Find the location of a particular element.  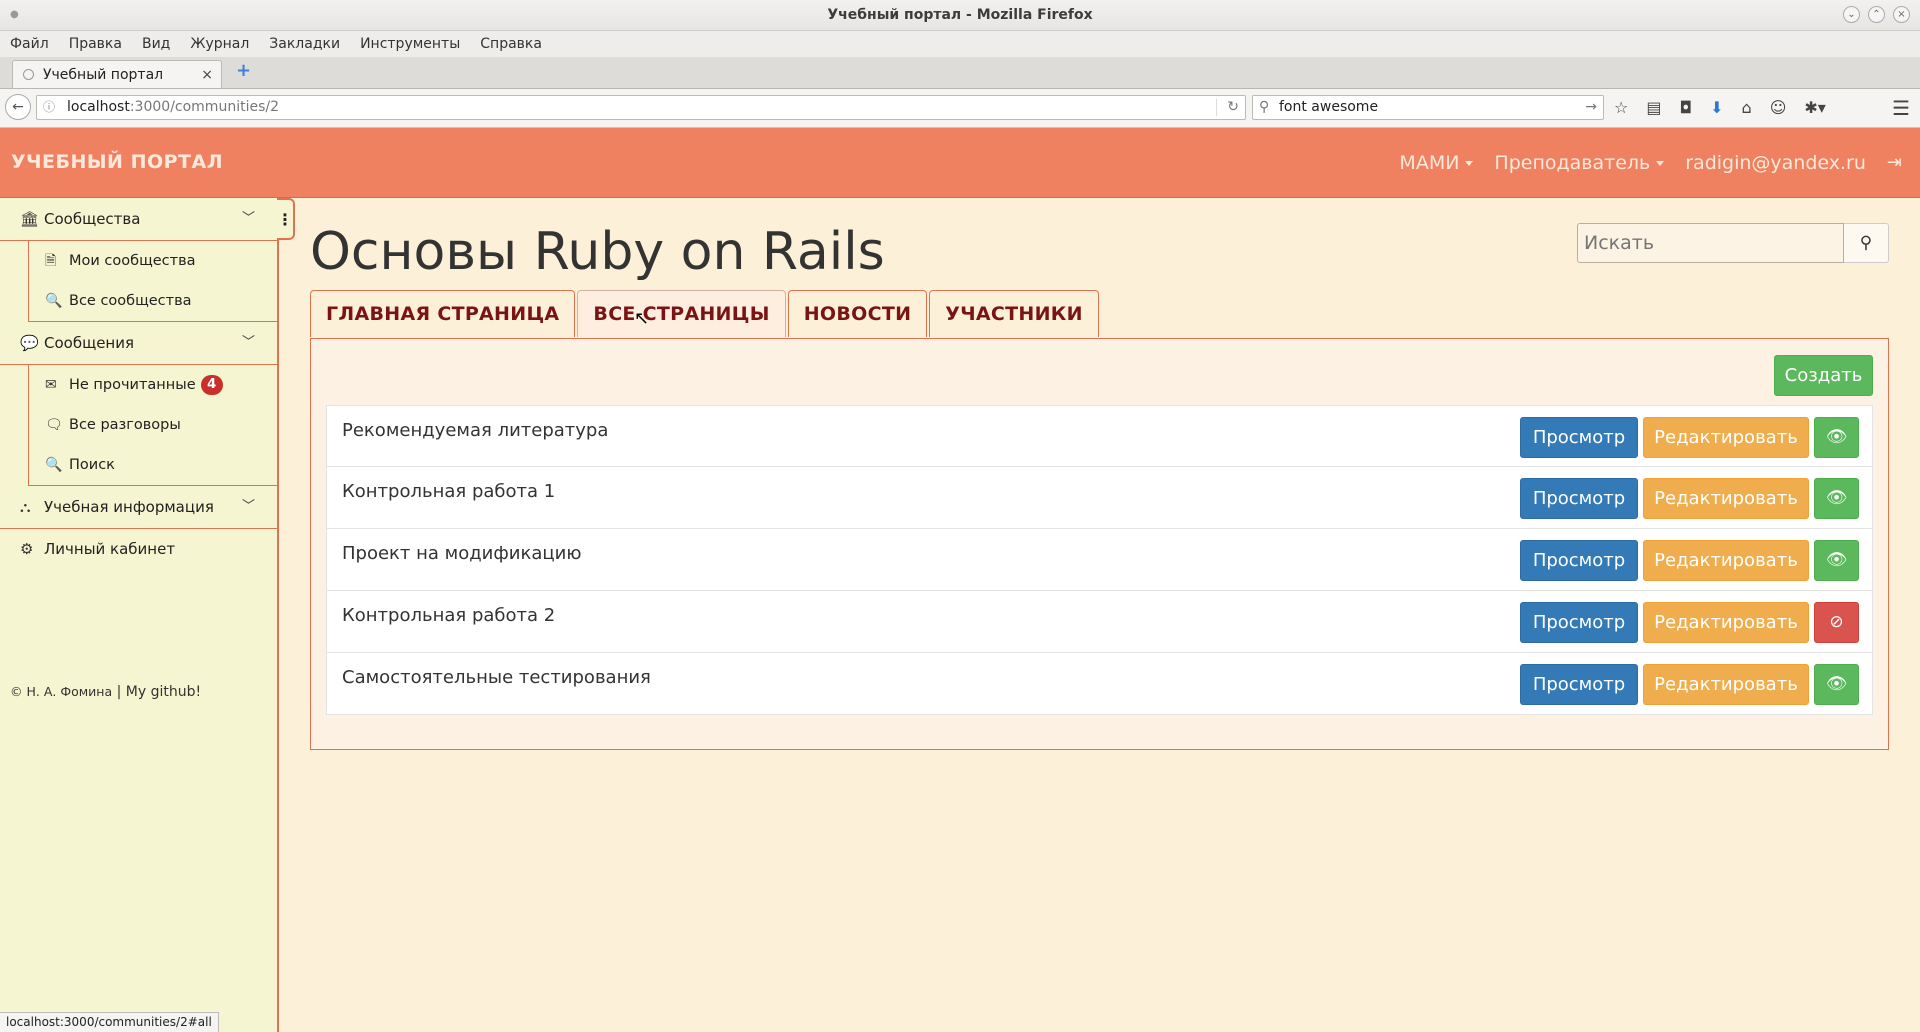

sidebar-item-my-communities: 🗎 Мои сообщества is located at coordinates (153, 261).